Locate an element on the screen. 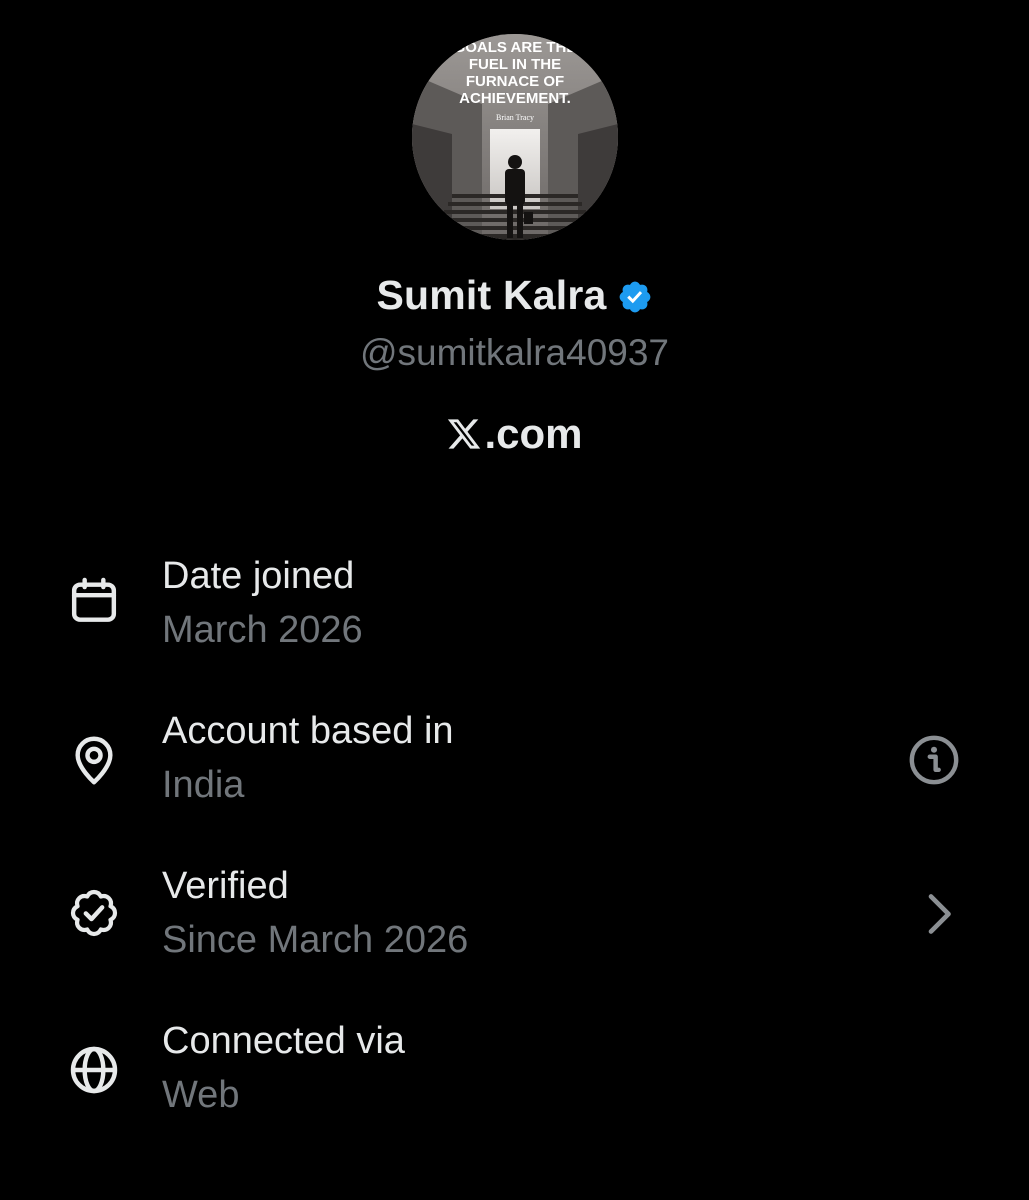  profile-name-row: Sumit Kalra is located at coordinates (514, 295).